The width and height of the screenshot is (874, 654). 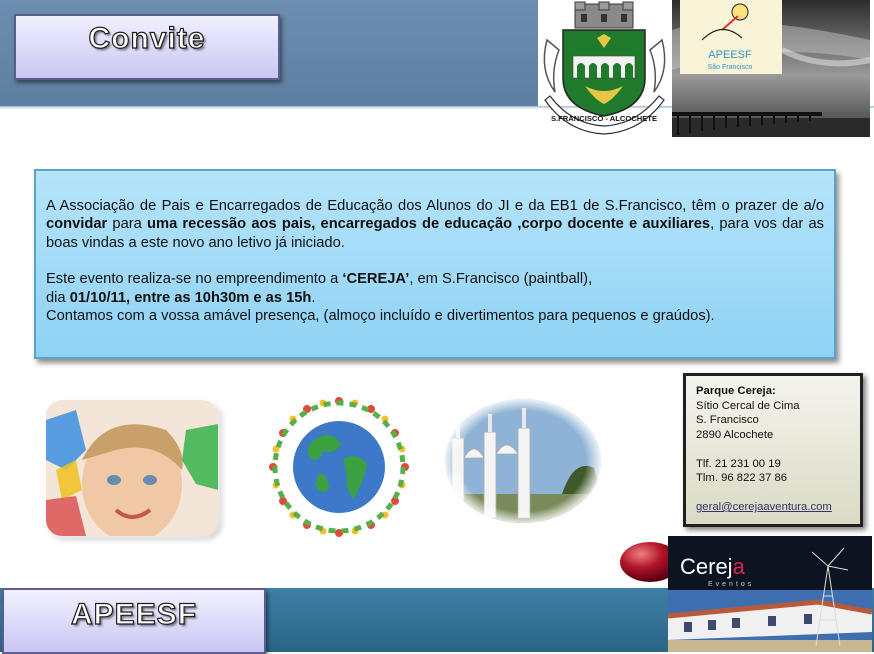 I want to click on crest-scroll-text: S.FRANCISCO - ALCOCHETE, so click(x=604, y=118).